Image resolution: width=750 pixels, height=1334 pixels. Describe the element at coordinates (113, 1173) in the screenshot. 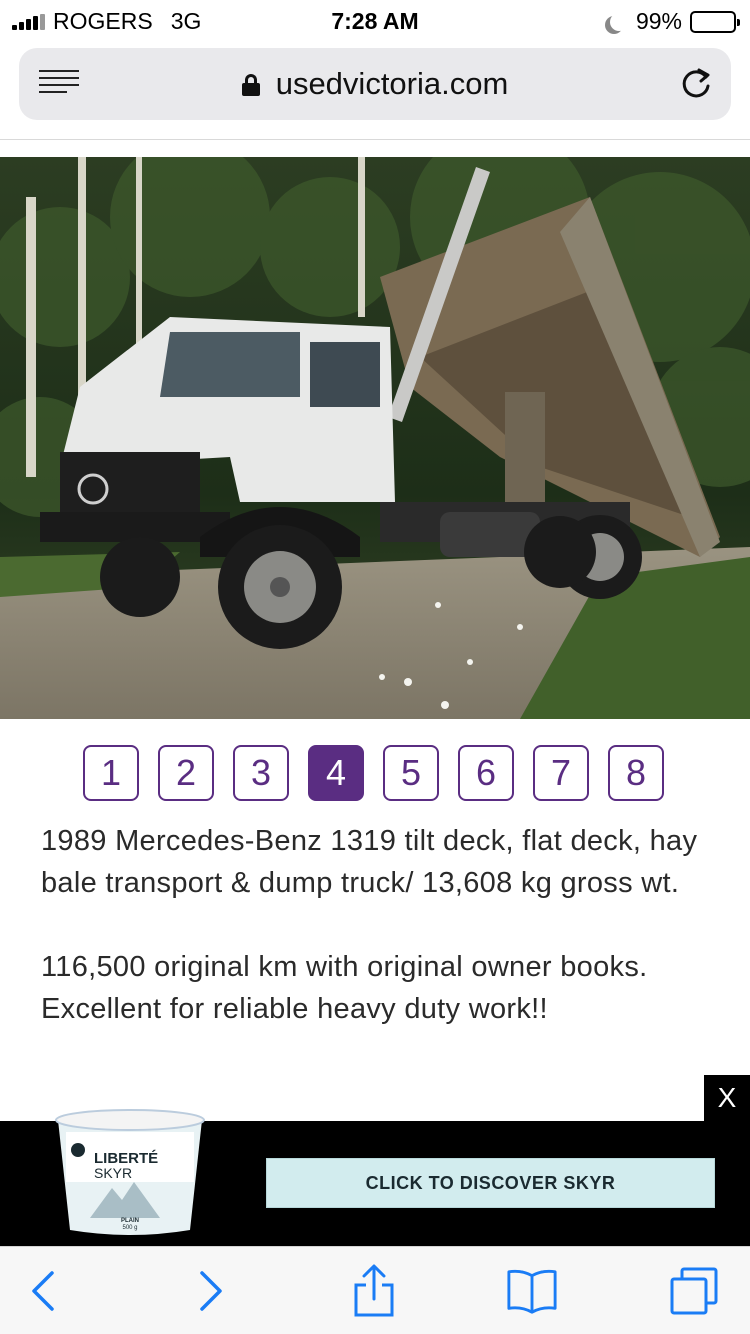

I see `ad-product-name: SKYR` at that location.